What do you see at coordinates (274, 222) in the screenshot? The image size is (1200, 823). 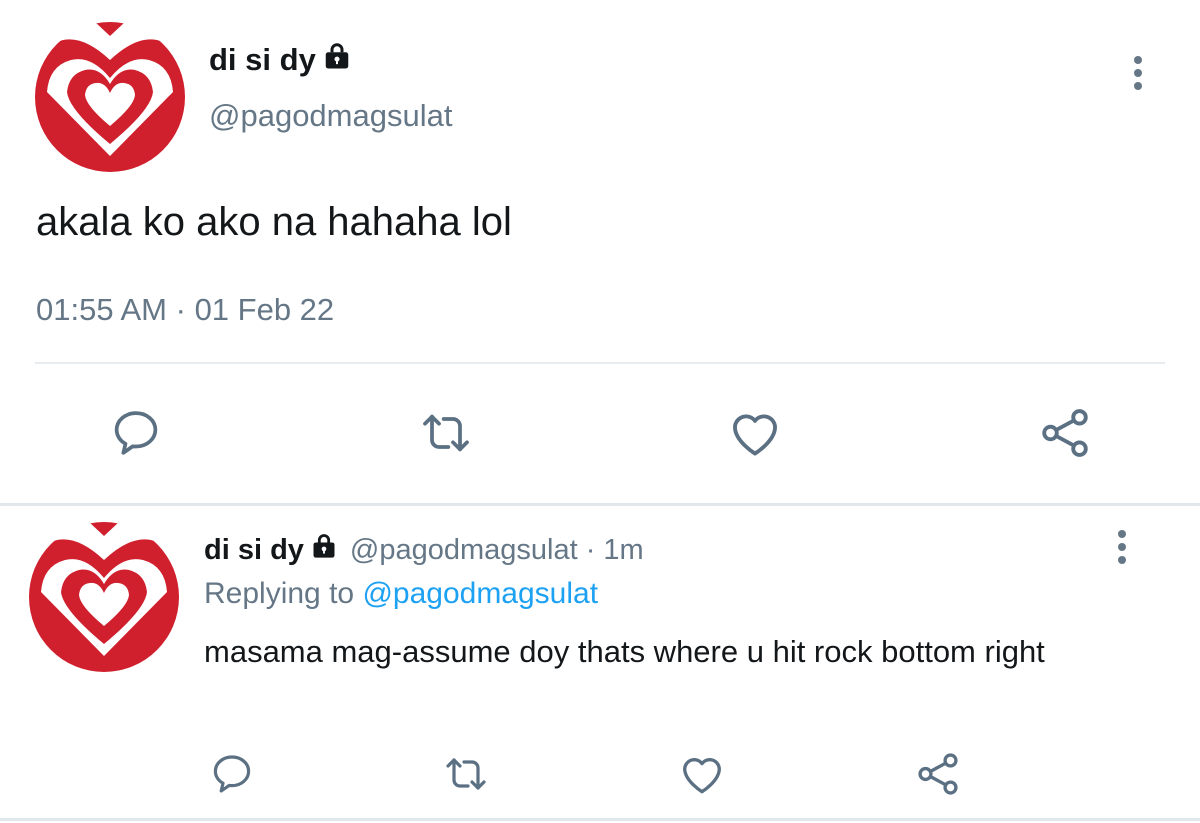 I see `tweet-text: akala ko ako na hahaha lol` at bounding box center [274, 222].